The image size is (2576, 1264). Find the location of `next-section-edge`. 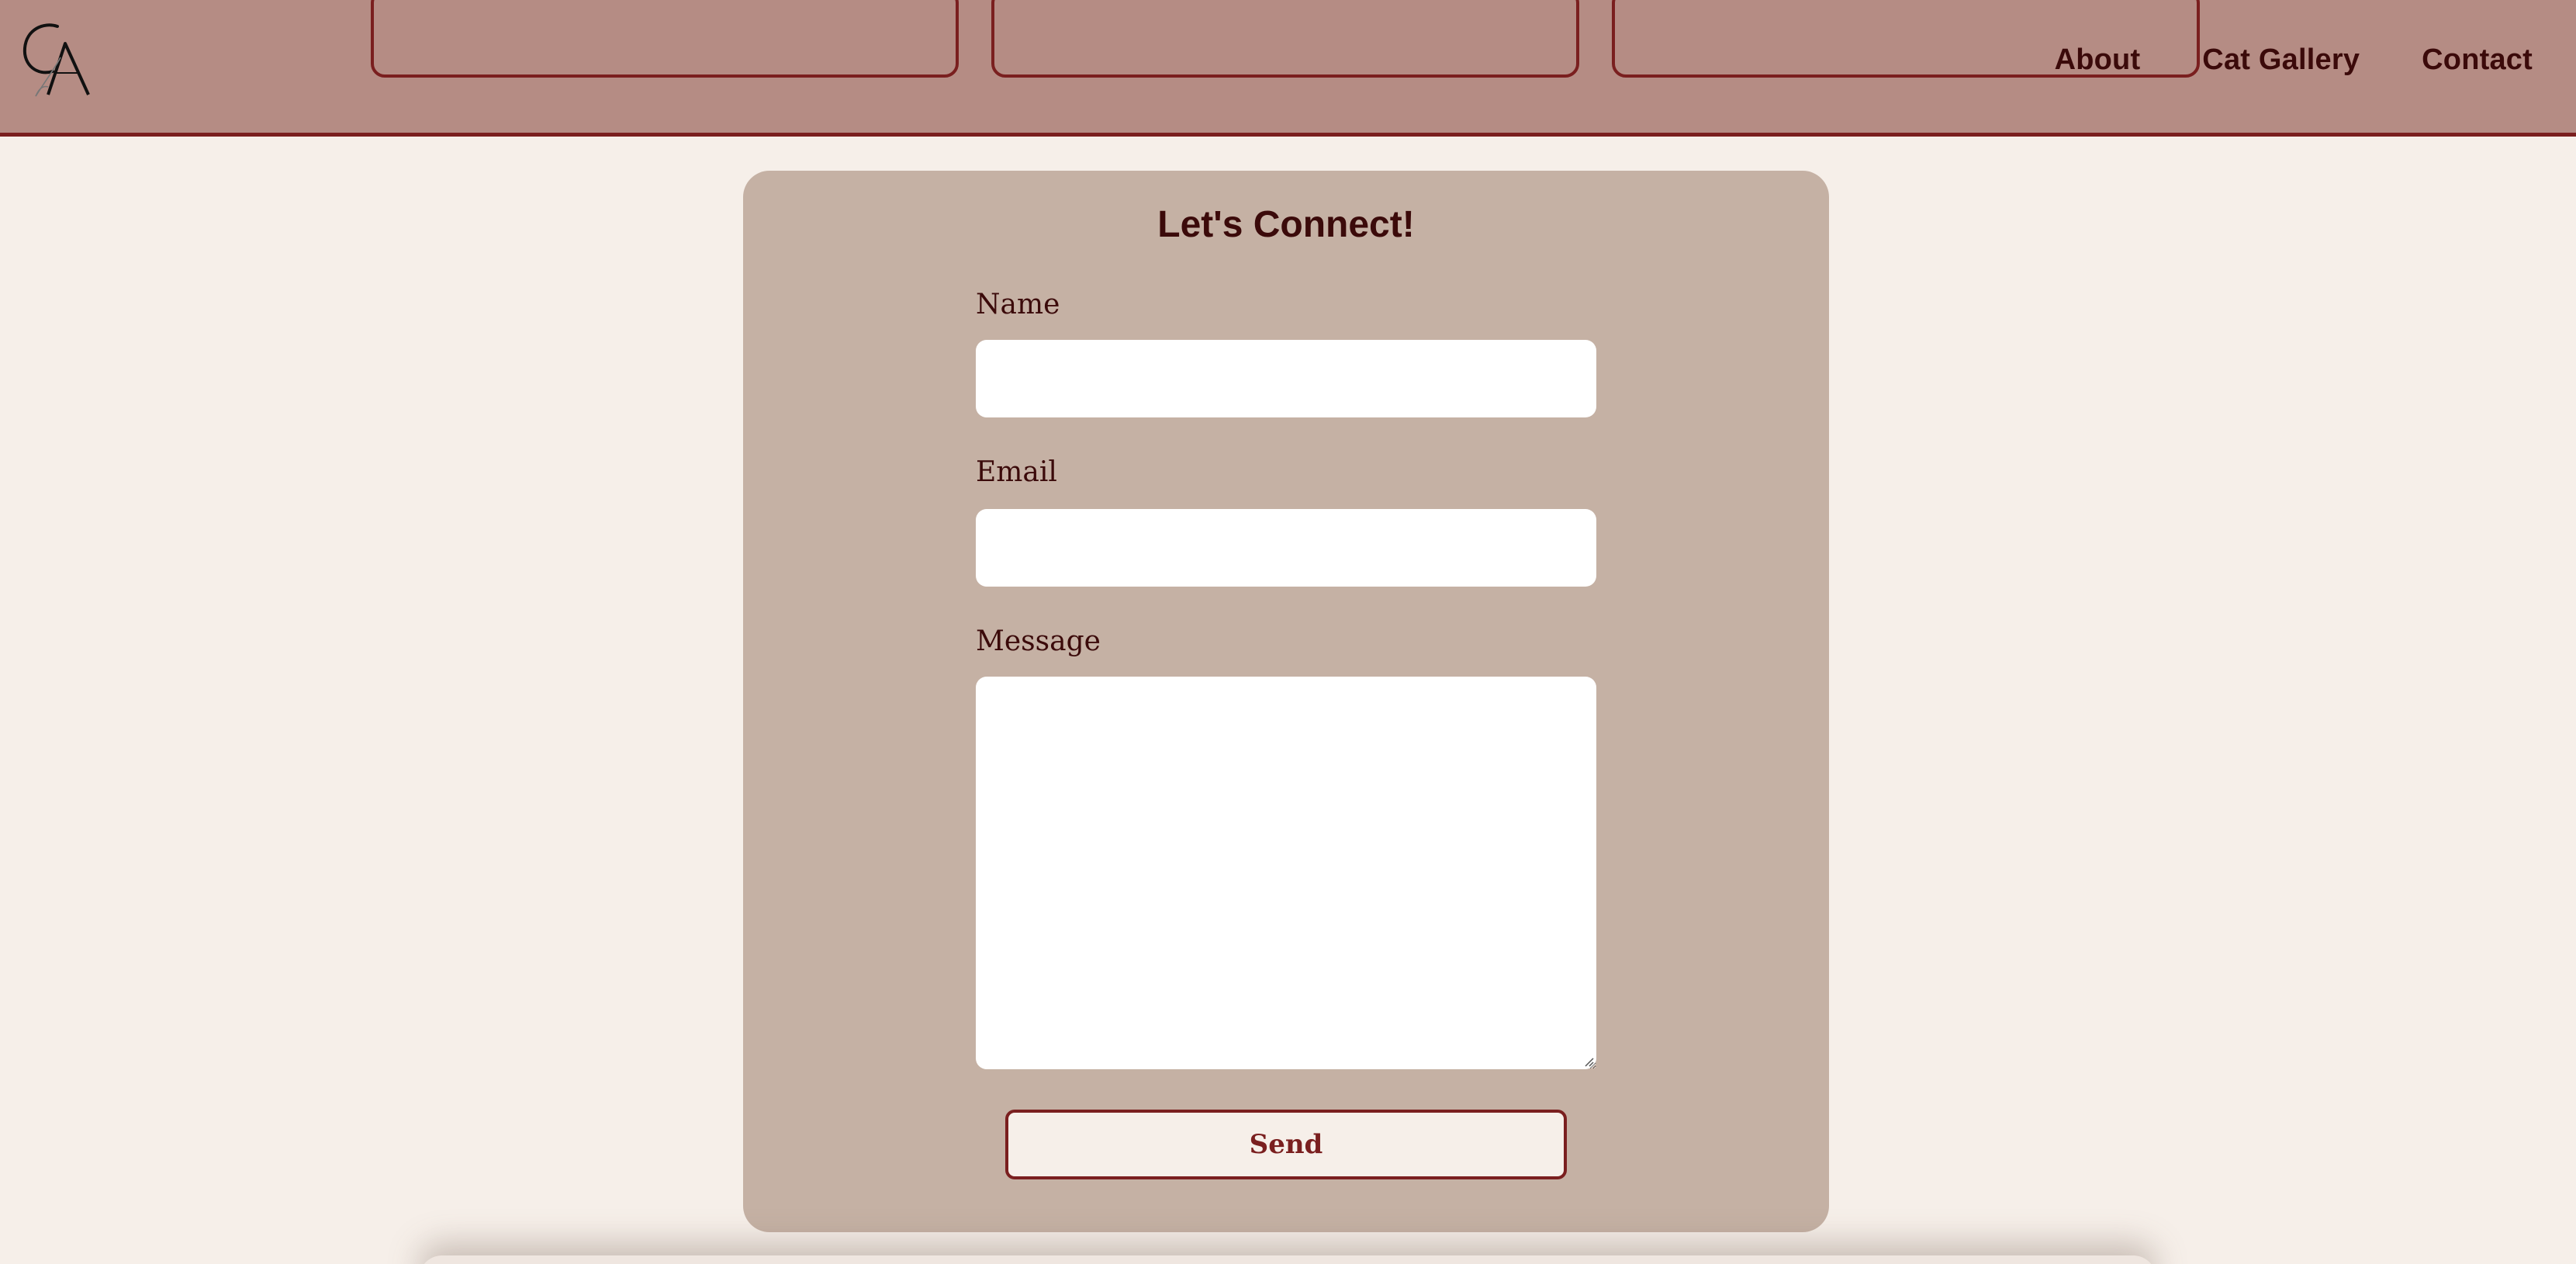

next-section-edge is located at coordinates (1287, 1260).